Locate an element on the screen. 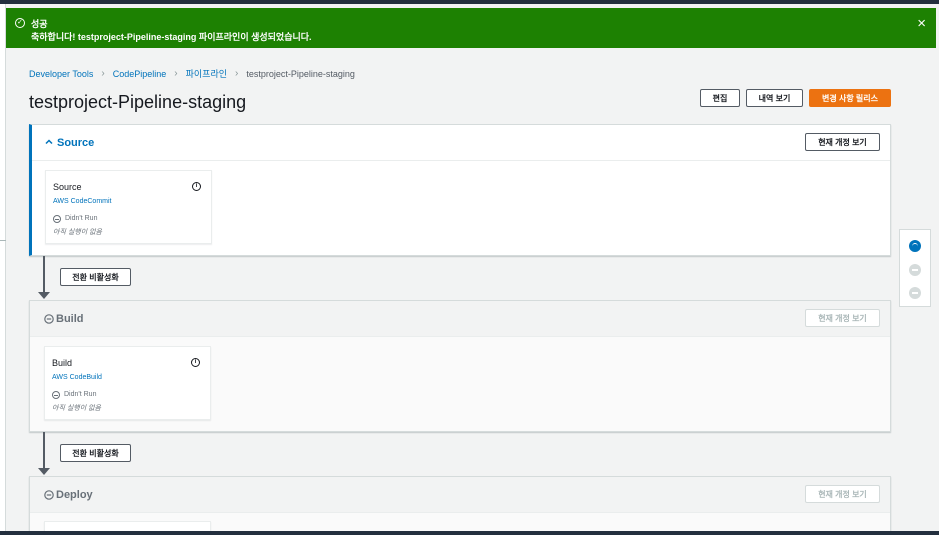  stage-deploy: Deploy 현재 개정 보기 is located at coordinates (460, 503).